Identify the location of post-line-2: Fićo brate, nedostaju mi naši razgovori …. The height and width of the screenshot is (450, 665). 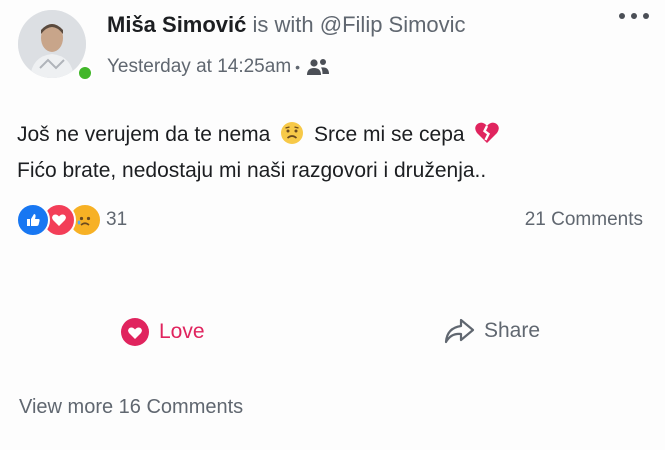
(252, 170).